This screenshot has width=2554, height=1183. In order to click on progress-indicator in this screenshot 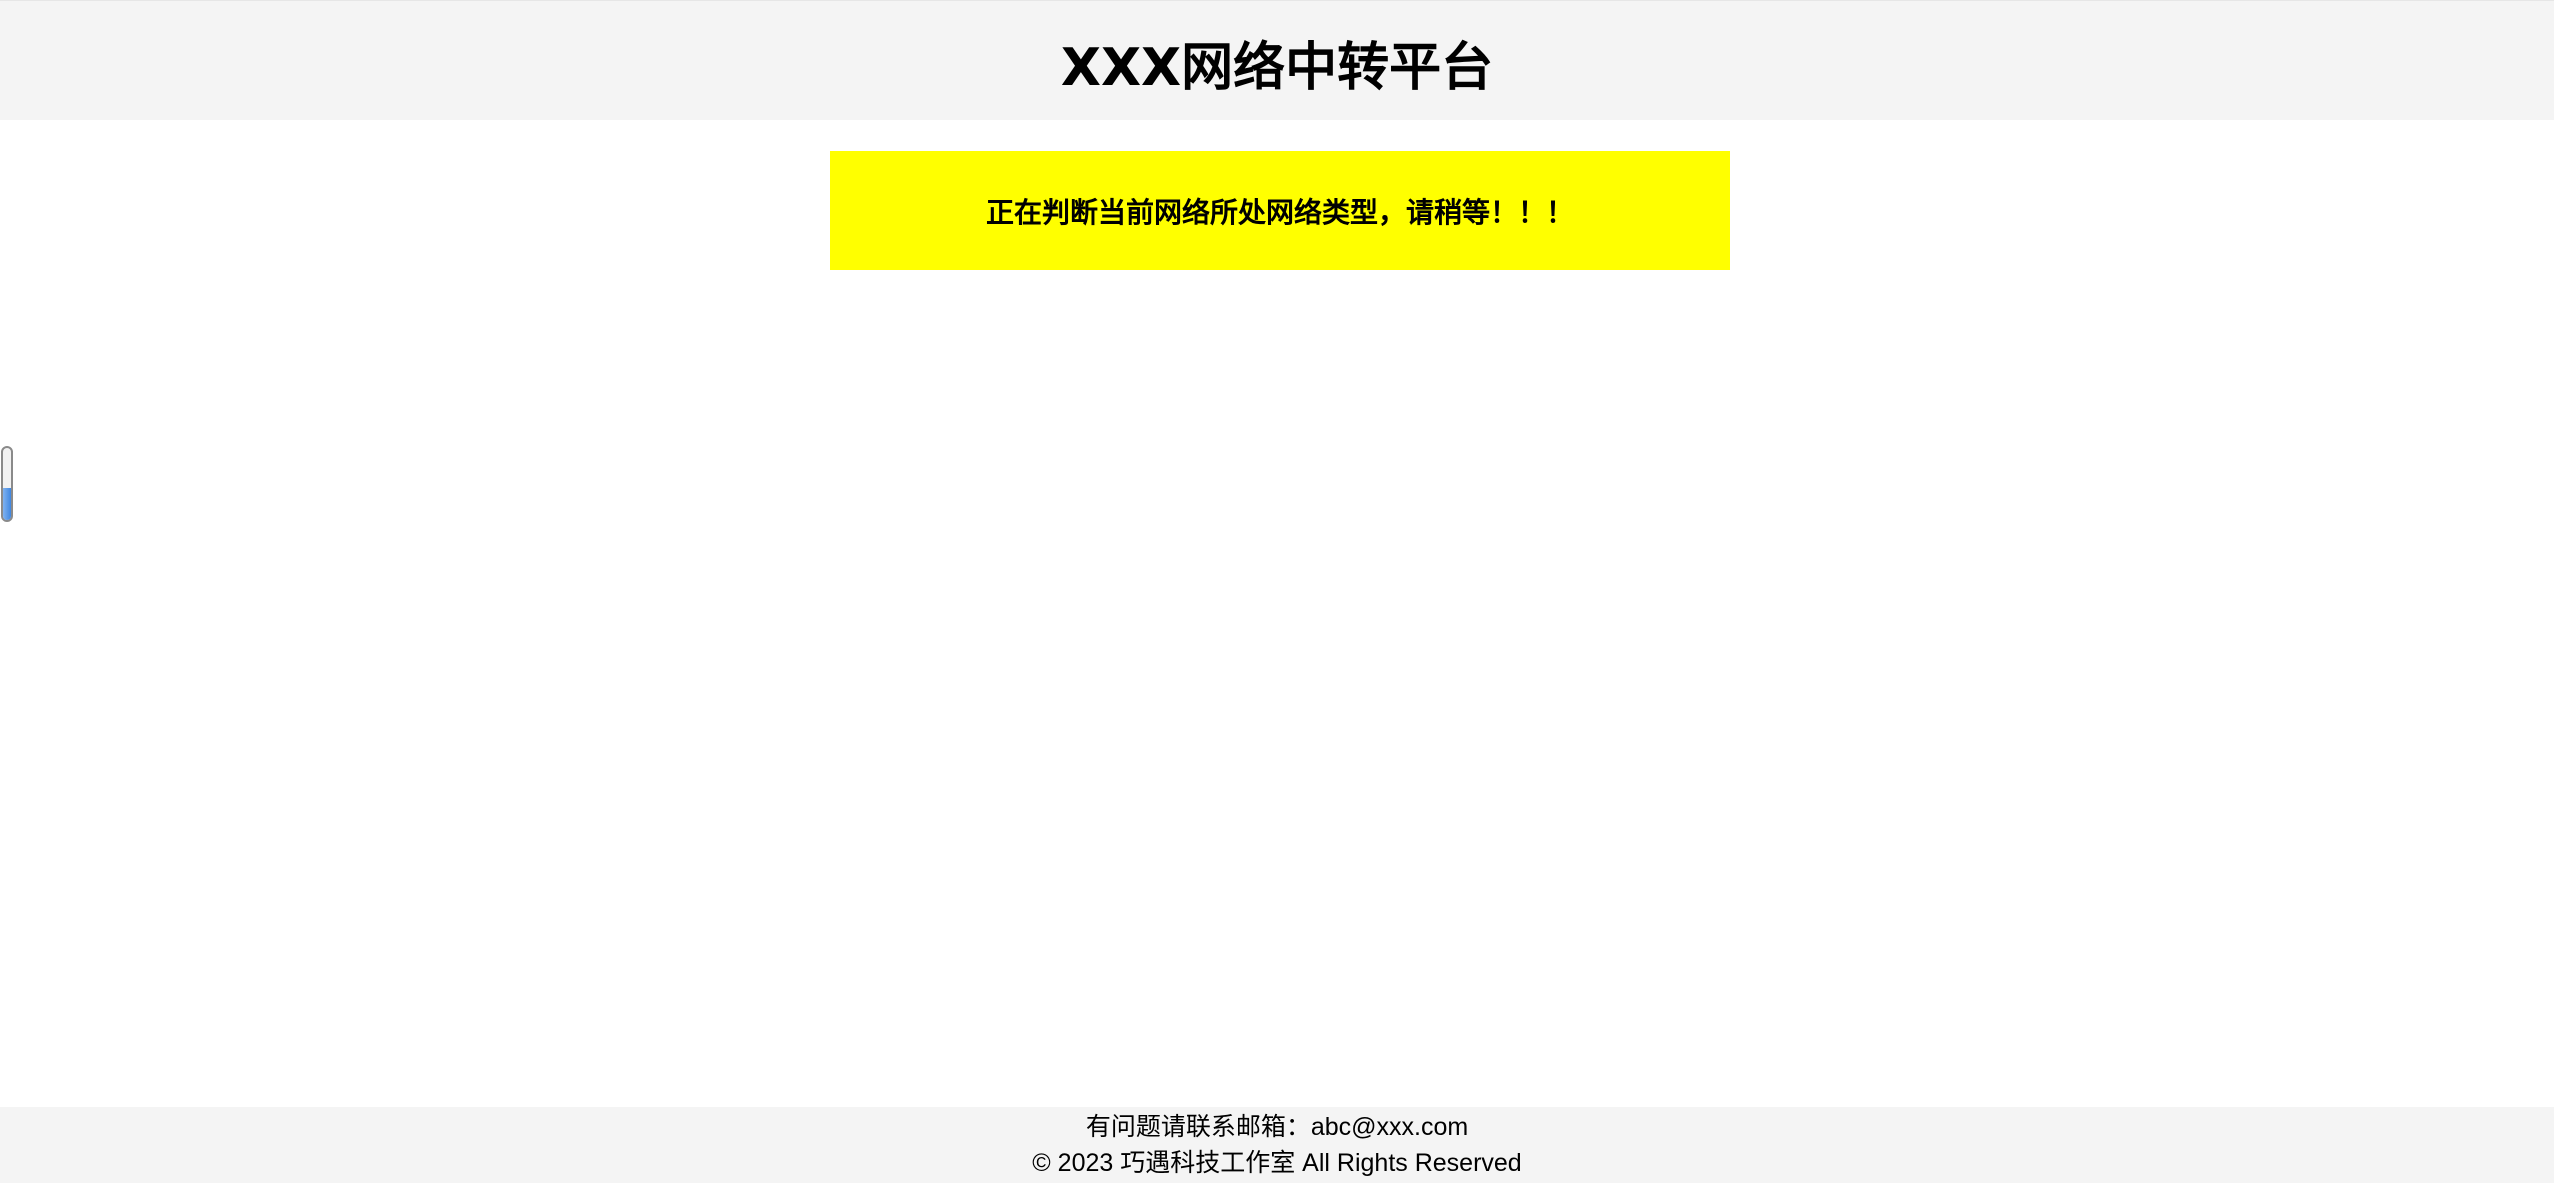, I will do `click(7, 484)`.